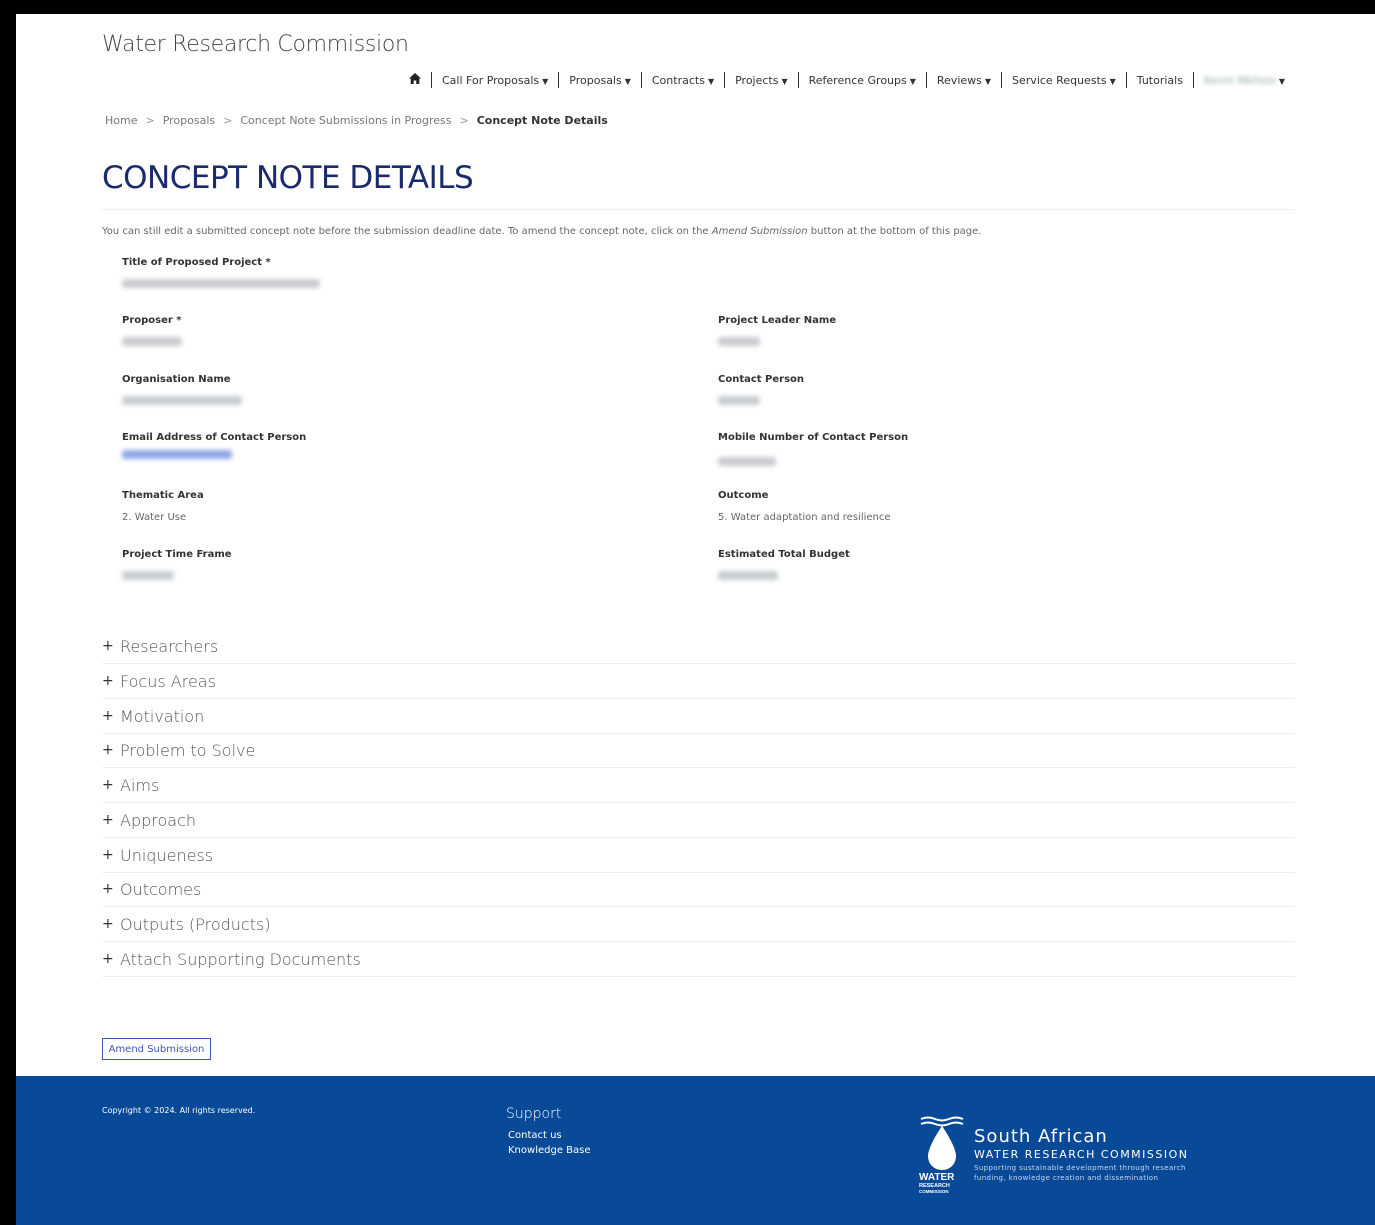 The width and height of the screenshot is (1375, 1225). I want to click on section-motivation: + Motivation, so click(698, 716).